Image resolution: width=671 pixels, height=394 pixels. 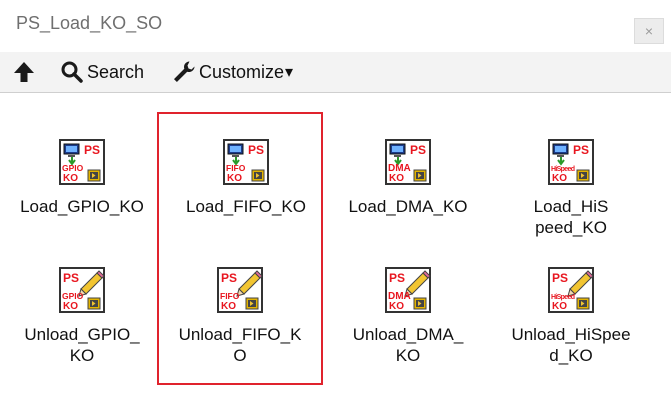 I want to click on search-icon, so click(x=72, y=72).